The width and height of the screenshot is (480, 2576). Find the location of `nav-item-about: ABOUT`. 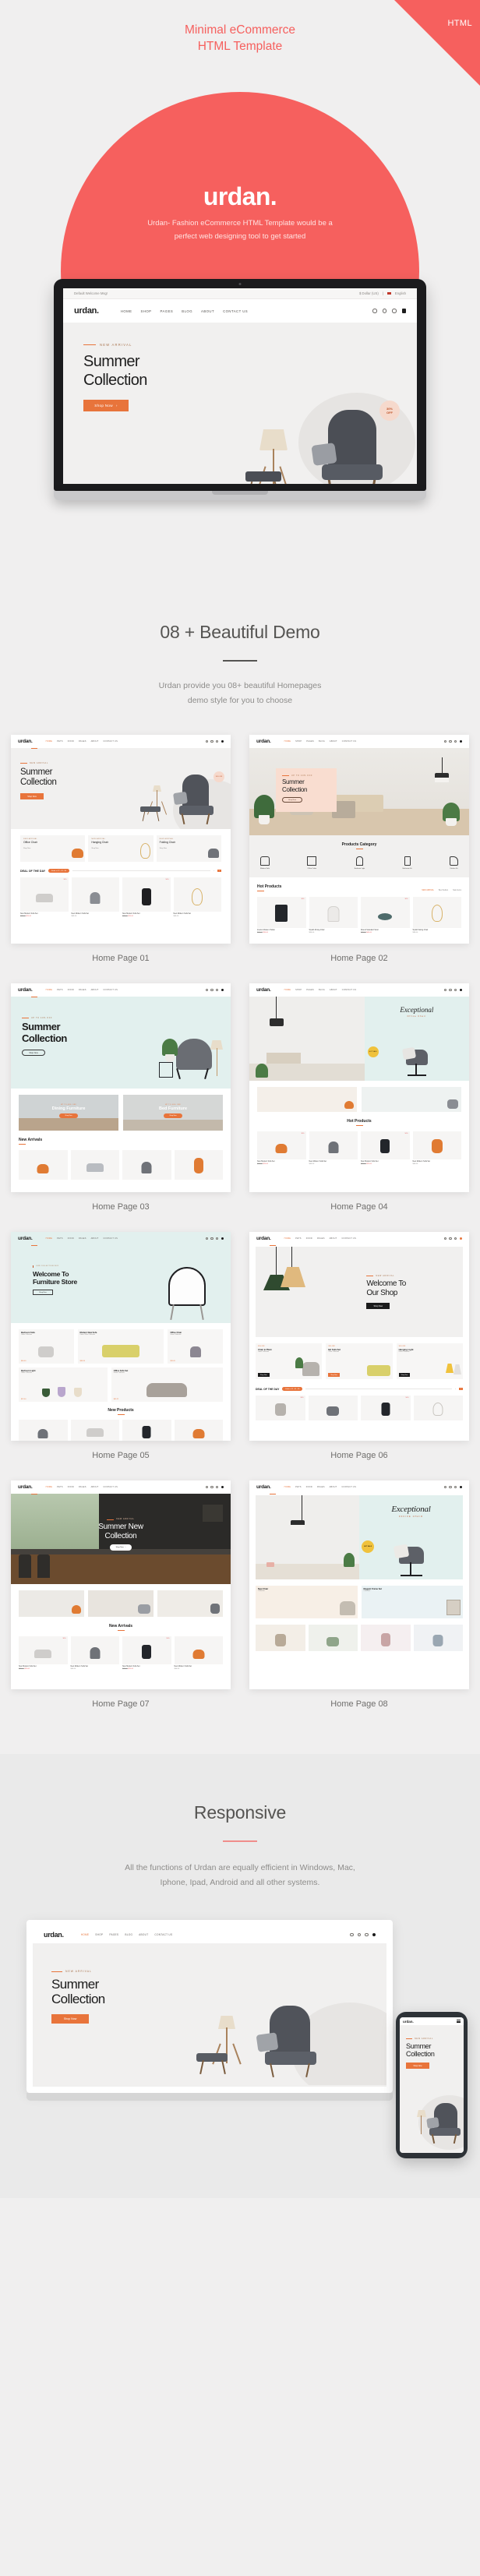

nav-item-about: ABOUT is located at coordinates (208, 311).